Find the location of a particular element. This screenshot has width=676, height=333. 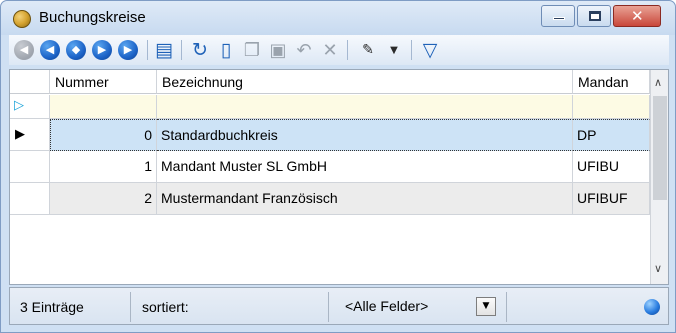

toolbar: ◀ ◀ ◆ ▶ ▶ ▤ ↻ ▯ ❐ ▣ ↶ ✕ ✎ ▼ ▽ is located at coordinates (339, 50).